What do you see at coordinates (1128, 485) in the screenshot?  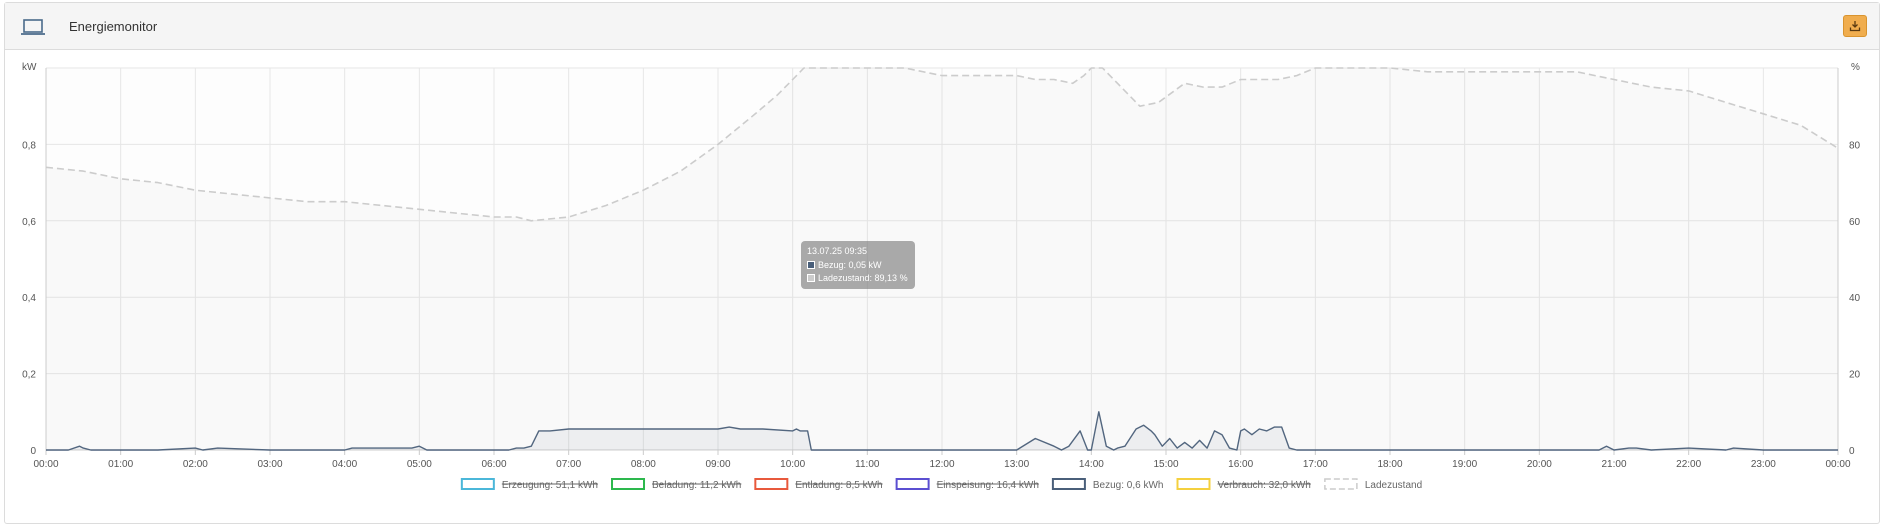 I see `legend-label: Bezug: 0,6 kWh` at bounding box center [1128, 485].